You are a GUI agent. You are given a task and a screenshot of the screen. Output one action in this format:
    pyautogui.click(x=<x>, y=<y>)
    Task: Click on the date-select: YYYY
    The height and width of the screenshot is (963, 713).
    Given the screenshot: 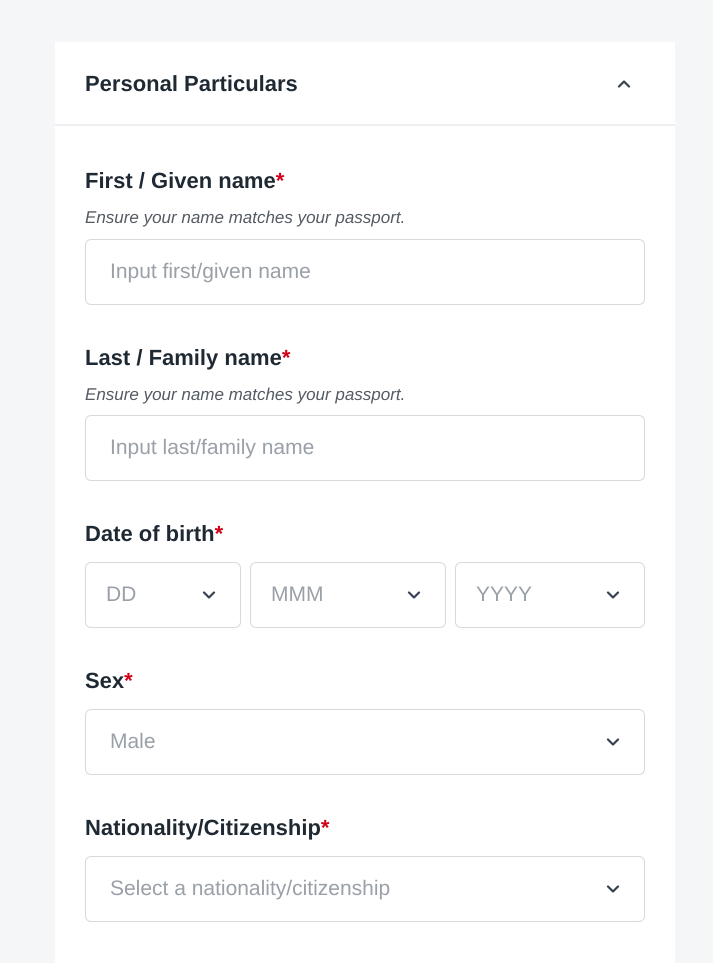 What is the action you would take?
    pyautogui.click(x=550, y=595)
    